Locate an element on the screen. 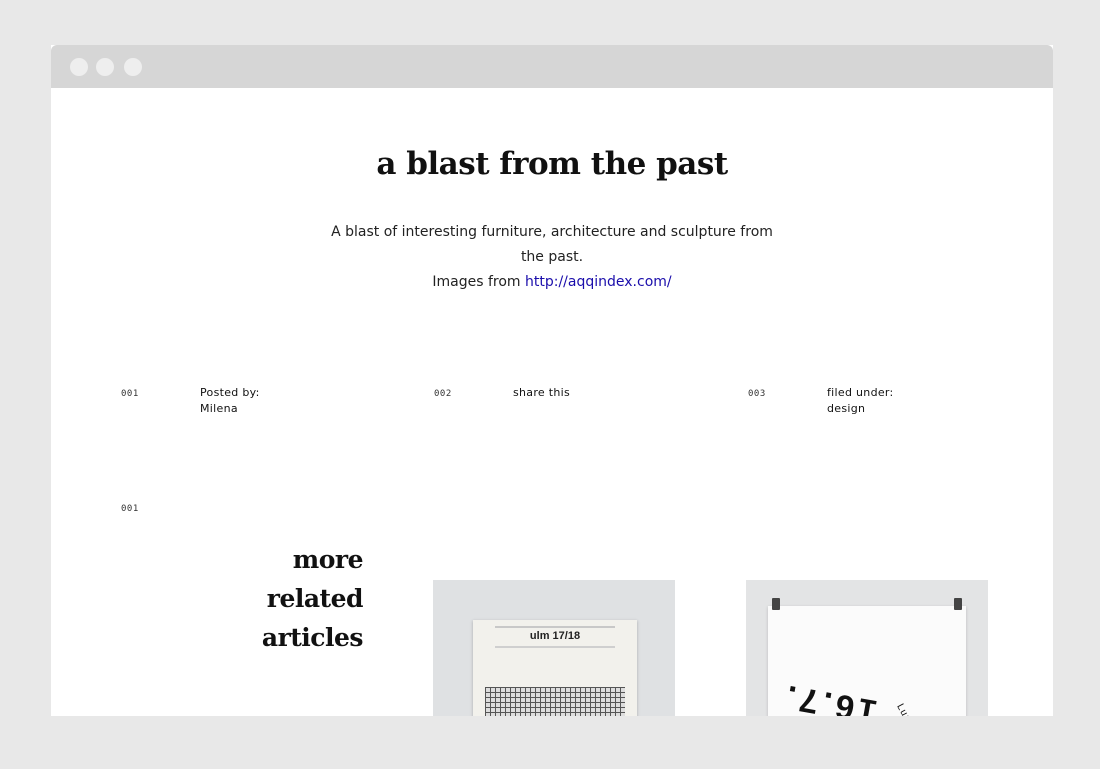  share-this-label: share this is located at coordinates (541, 393).